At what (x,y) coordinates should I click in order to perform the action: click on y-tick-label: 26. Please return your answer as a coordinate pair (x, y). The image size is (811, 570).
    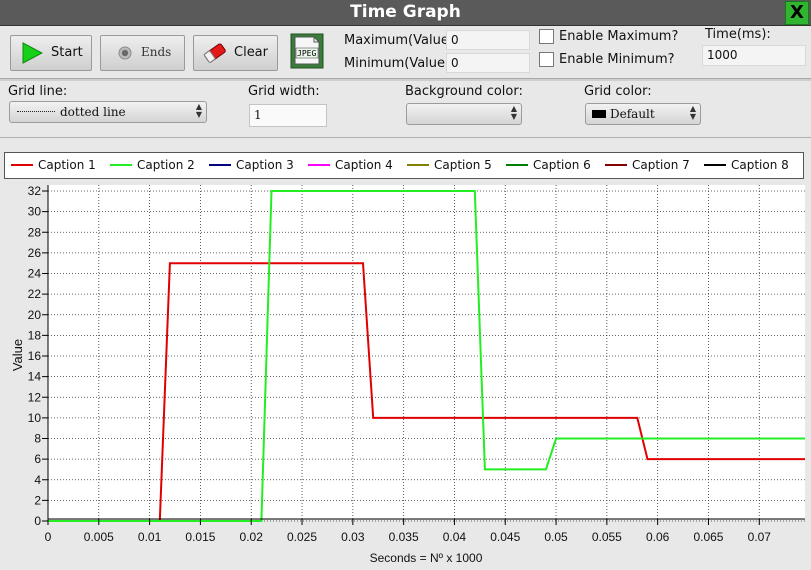
    Looking at the image, I should click on (35, 253).